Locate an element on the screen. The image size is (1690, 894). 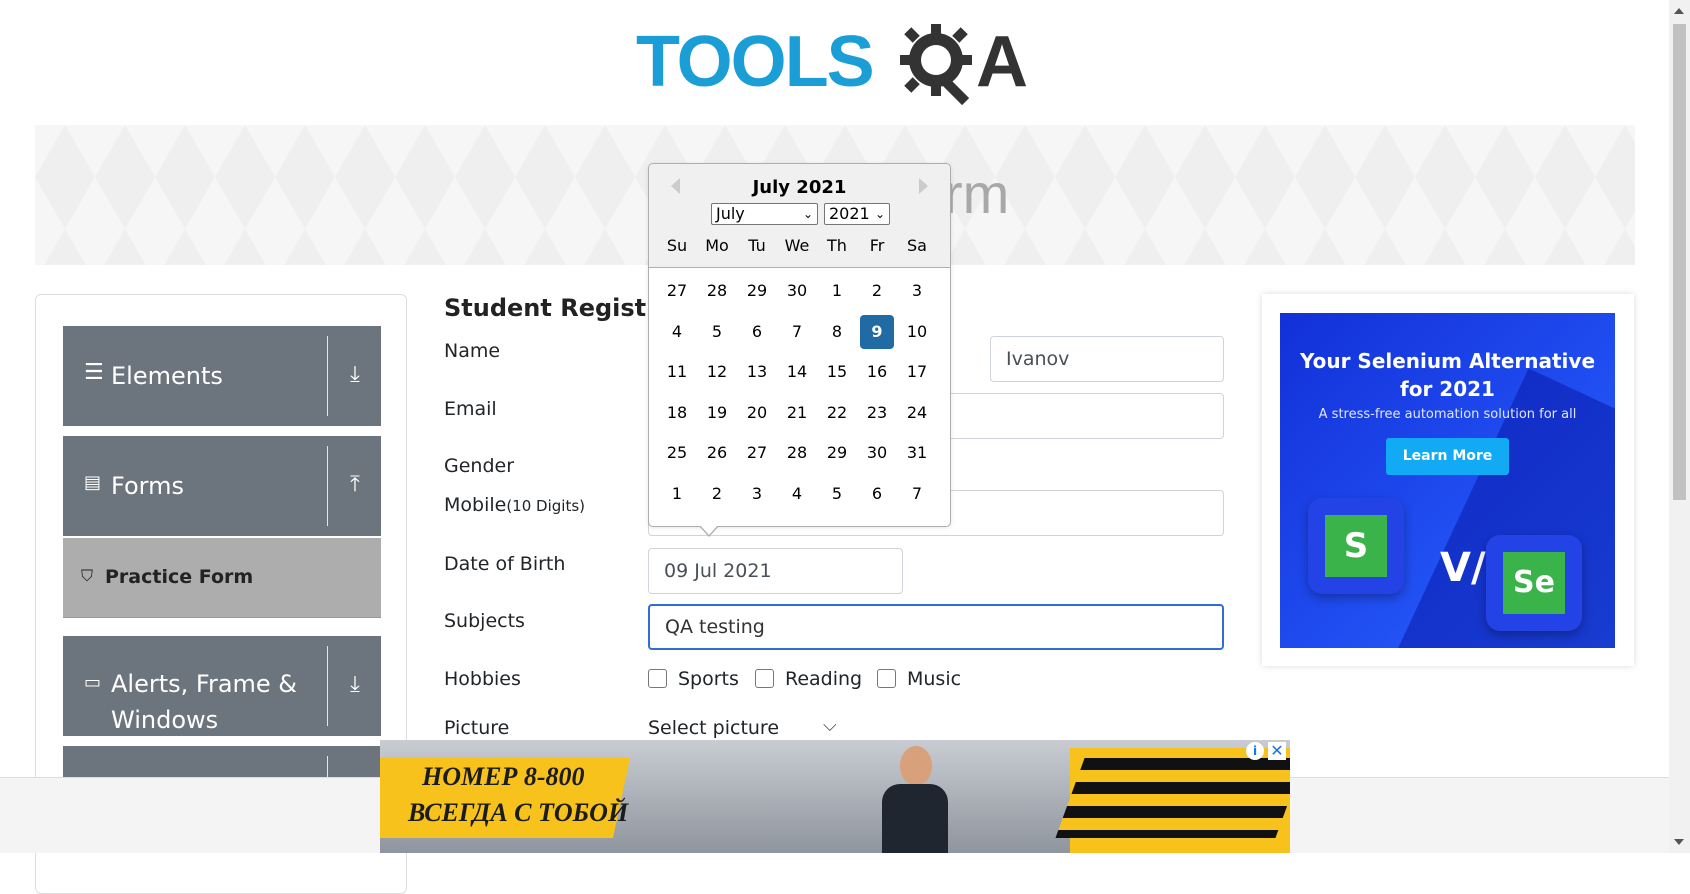
datepicker-day: 20 is located at coordinates (757, 413).